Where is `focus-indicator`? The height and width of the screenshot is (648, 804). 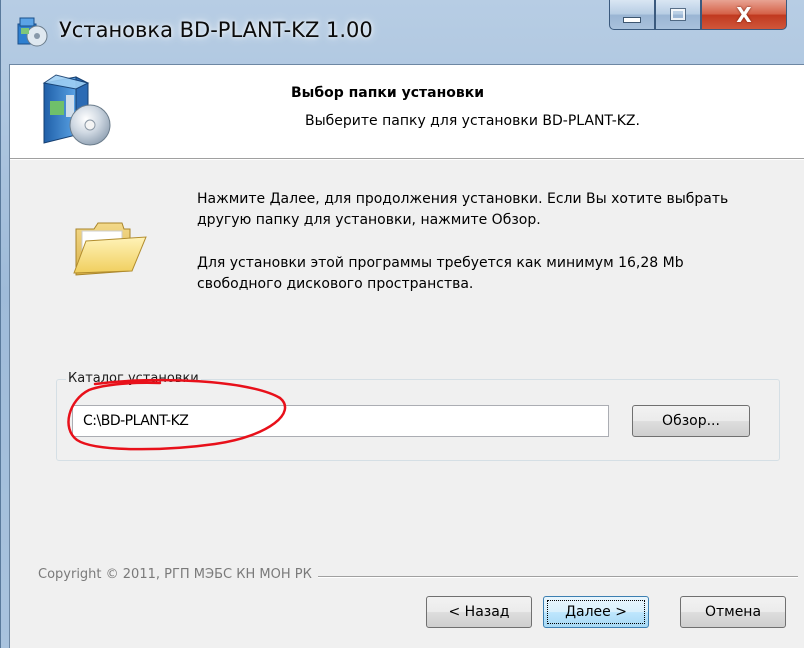 focus-indicator is located at coordinates (596, 612).